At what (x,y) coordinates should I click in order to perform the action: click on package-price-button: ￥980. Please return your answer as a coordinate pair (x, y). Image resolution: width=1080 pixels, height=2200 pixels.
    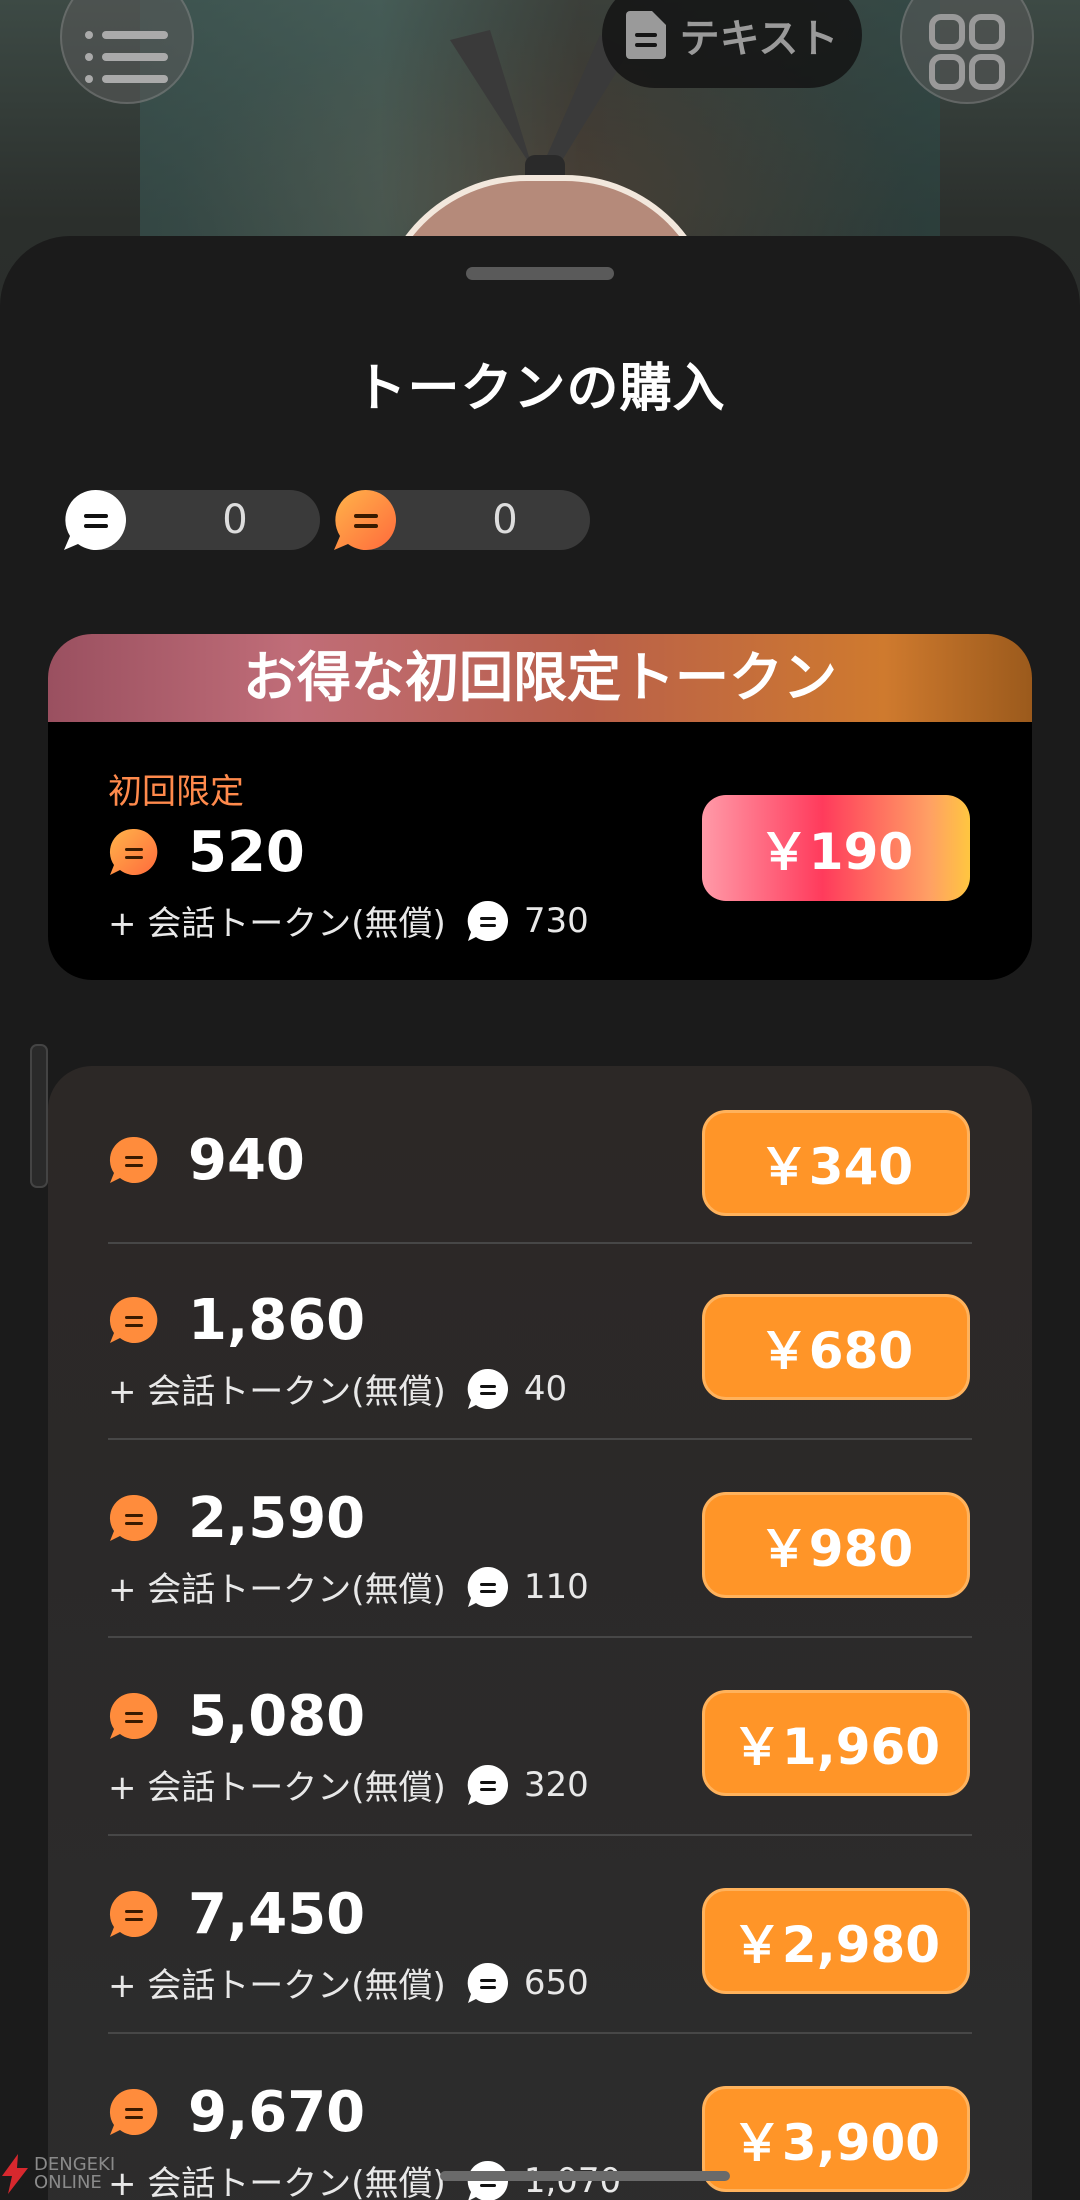
    Looking at the image, I should click on (836, 1545).